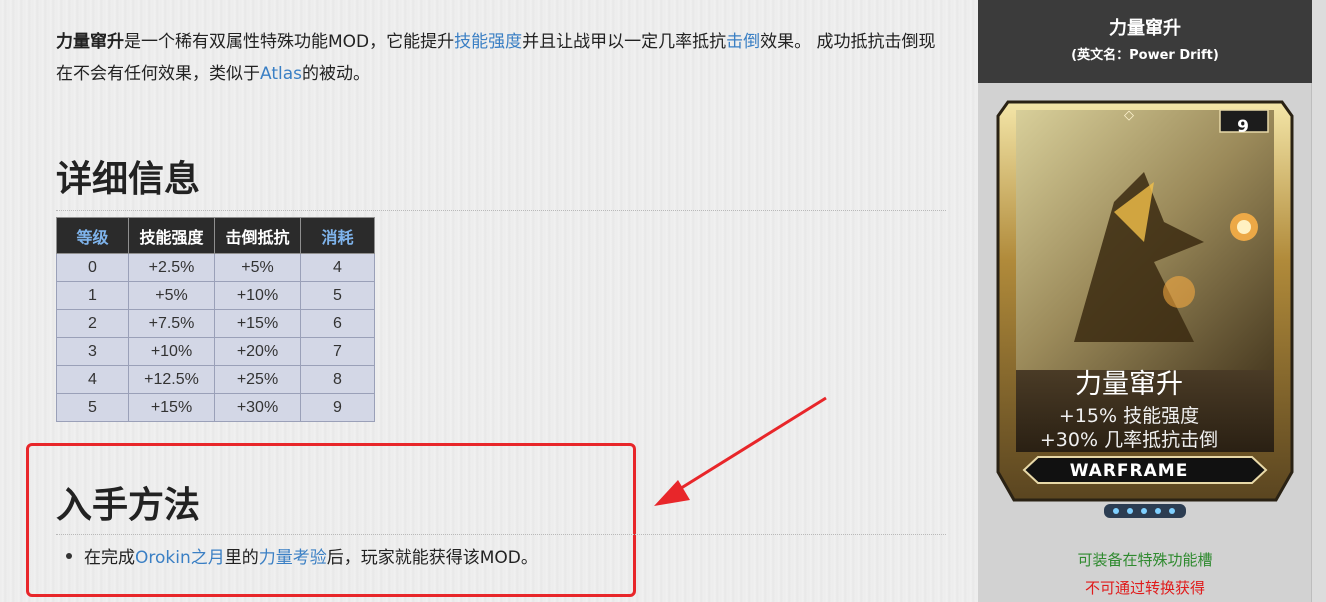  I want to click on table-row: 1 +5% +10% 5, so click(215, 295).